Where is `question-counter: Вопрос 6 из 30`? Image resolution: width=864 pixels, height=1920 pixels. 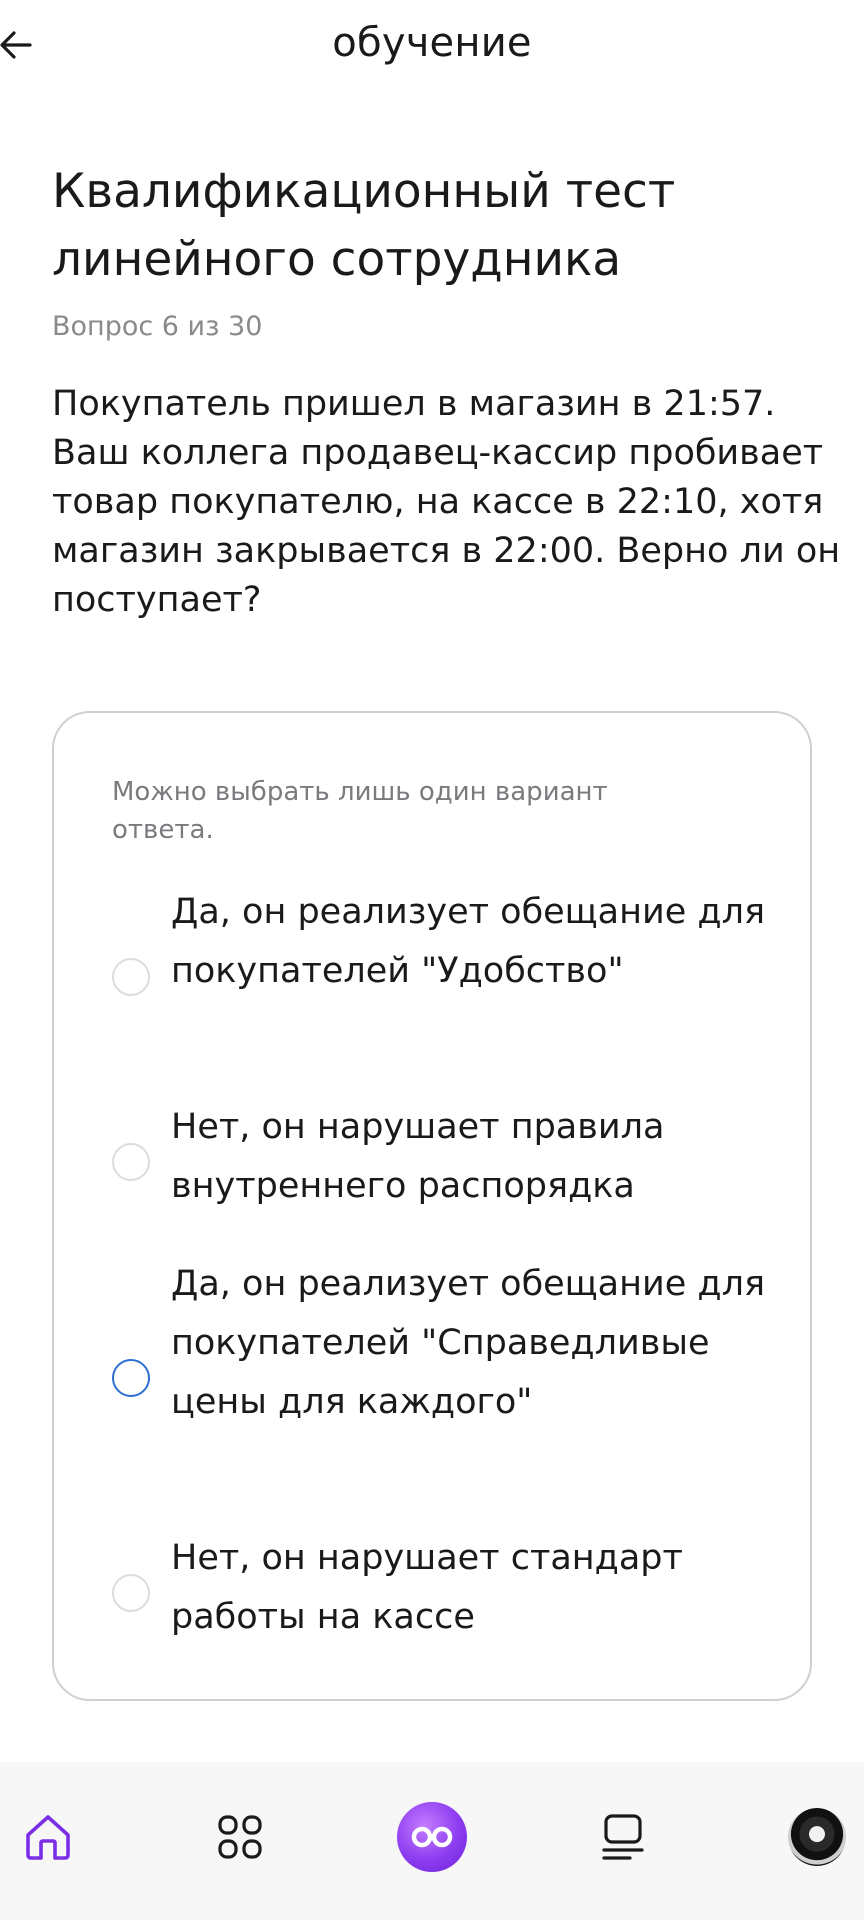
question-counter: Вопрос 6 из 30 is located at coordinates (157, 326).